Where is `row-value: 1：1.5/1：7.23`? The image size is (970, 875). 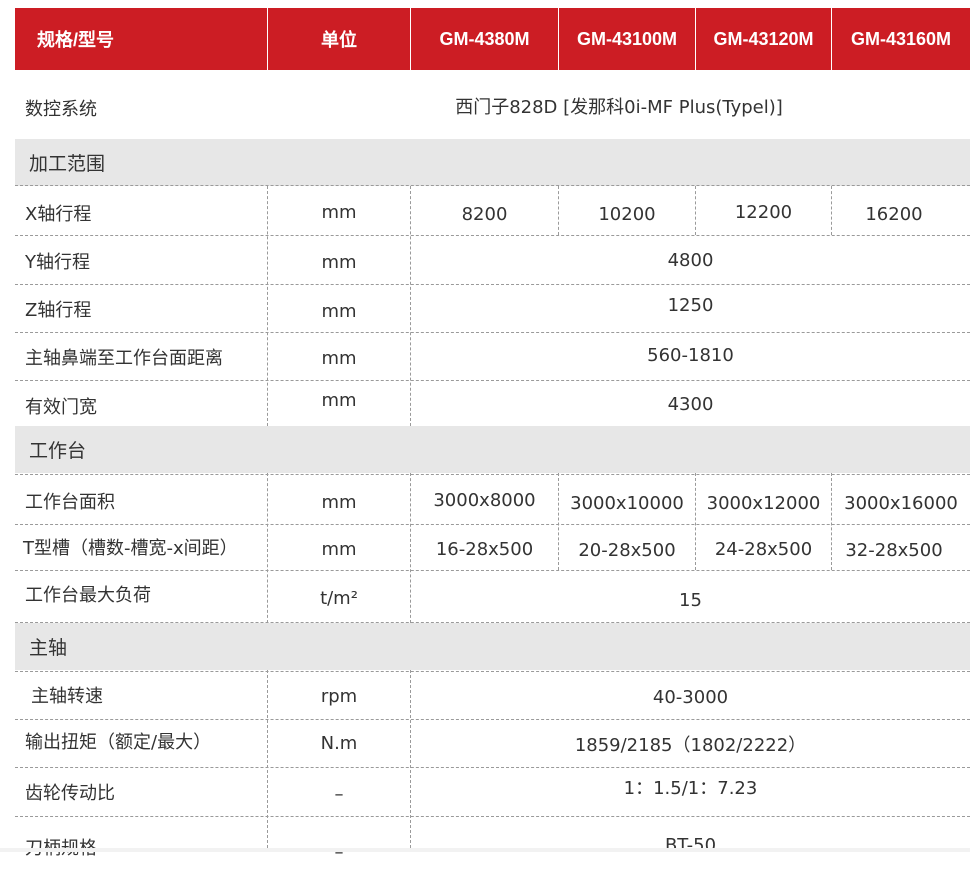
row-value: 1：1.5/1：7.23 is located at coordinates (690, 788).